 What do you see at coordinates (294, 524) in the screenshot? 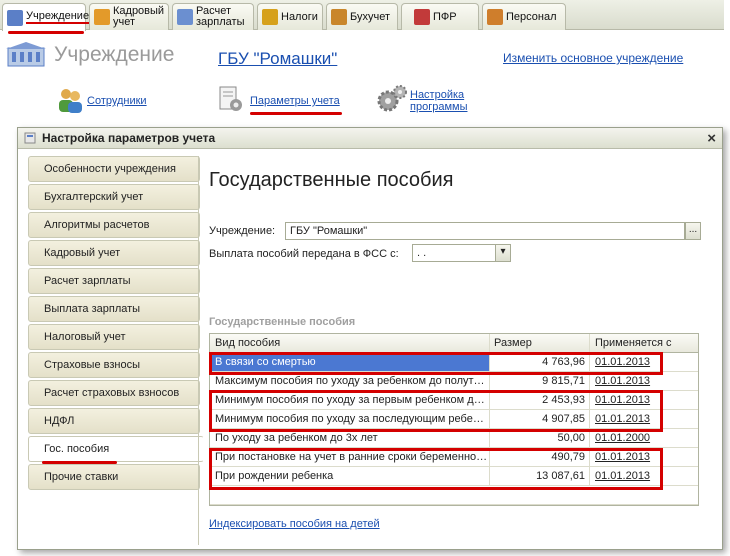
I see `index-benefits-link: Индексировать пособия на детей` at bounding box center [294, 524].